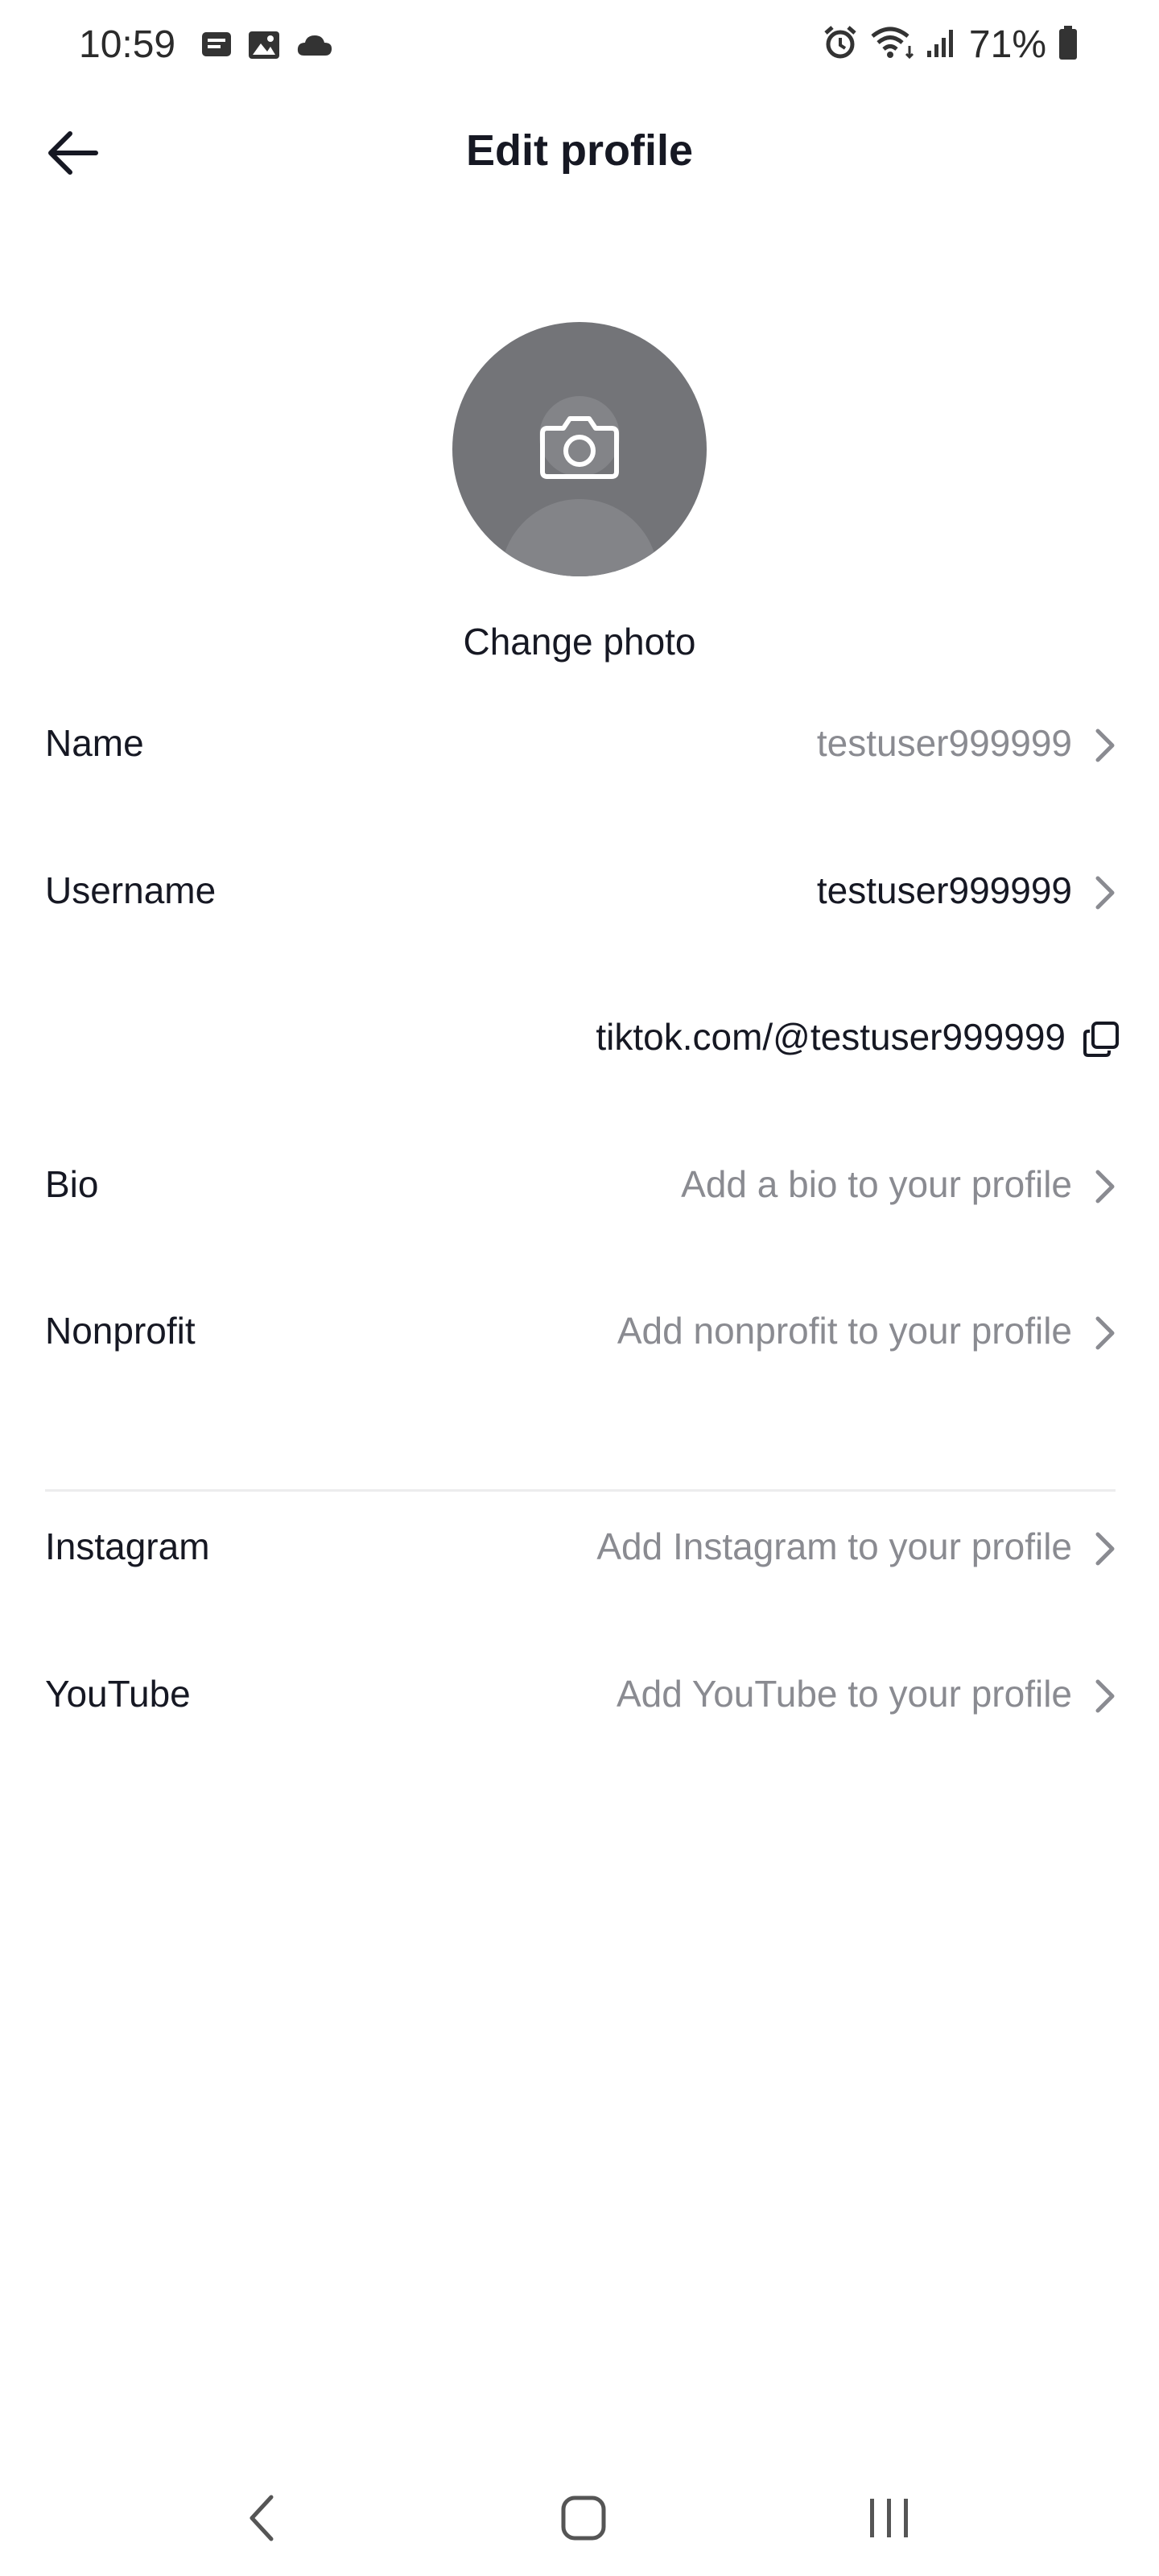  I want to click on home-nav-icon, so click(583, 2520).